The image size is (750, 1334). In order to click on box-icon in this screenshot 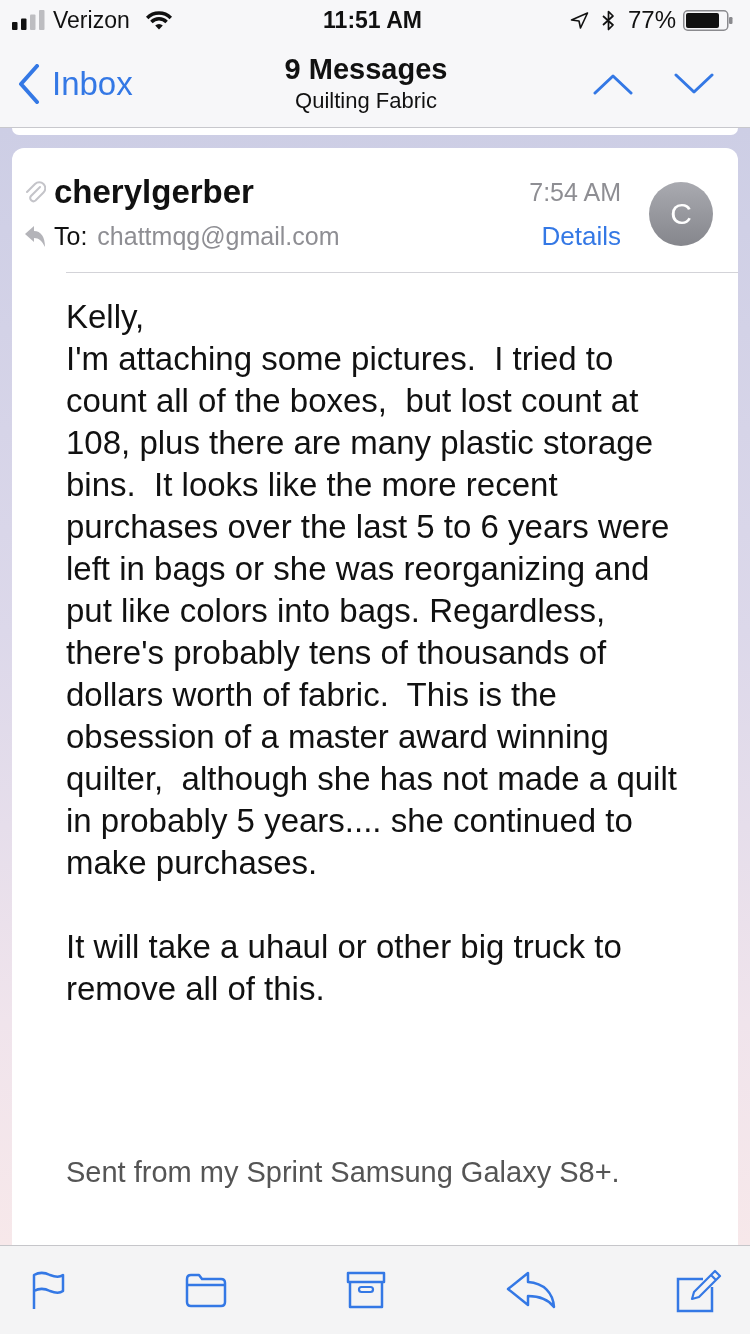, I will do `click(366, 1290)`.